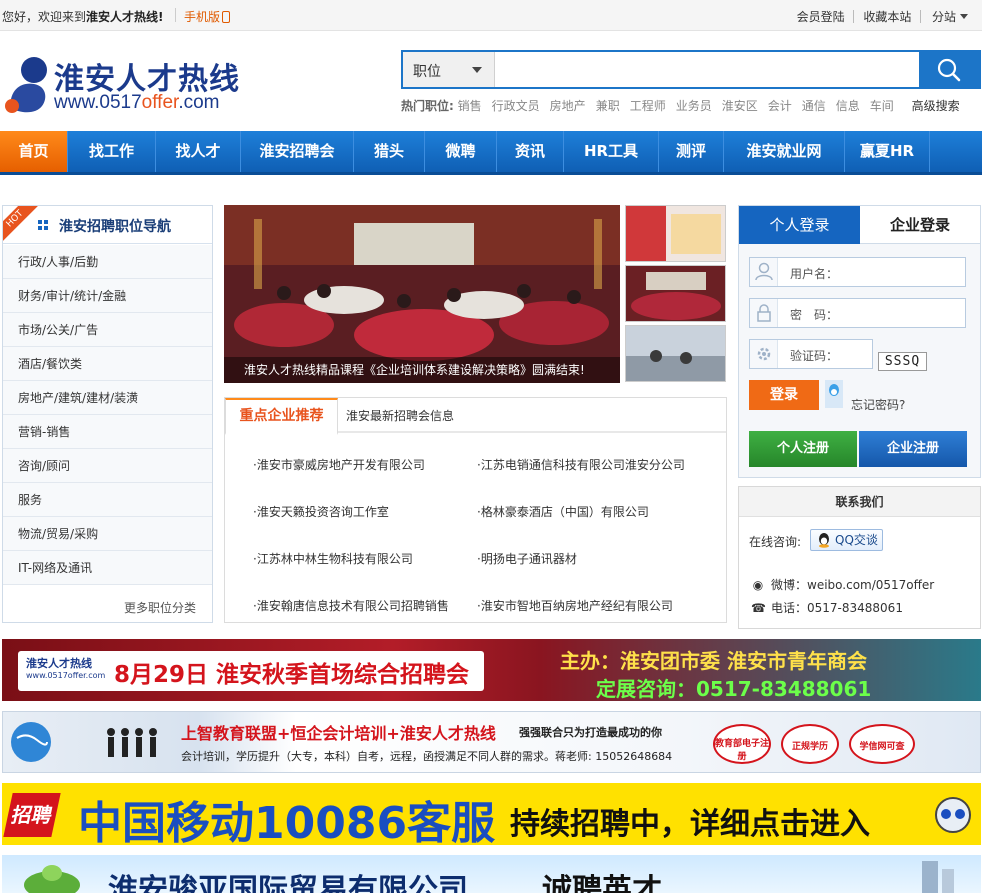 The image size is (982, 893). What do you see at coordinates (52, 879) in the screenshot?
I see `tree-icon` at bounding box center [52, 879].